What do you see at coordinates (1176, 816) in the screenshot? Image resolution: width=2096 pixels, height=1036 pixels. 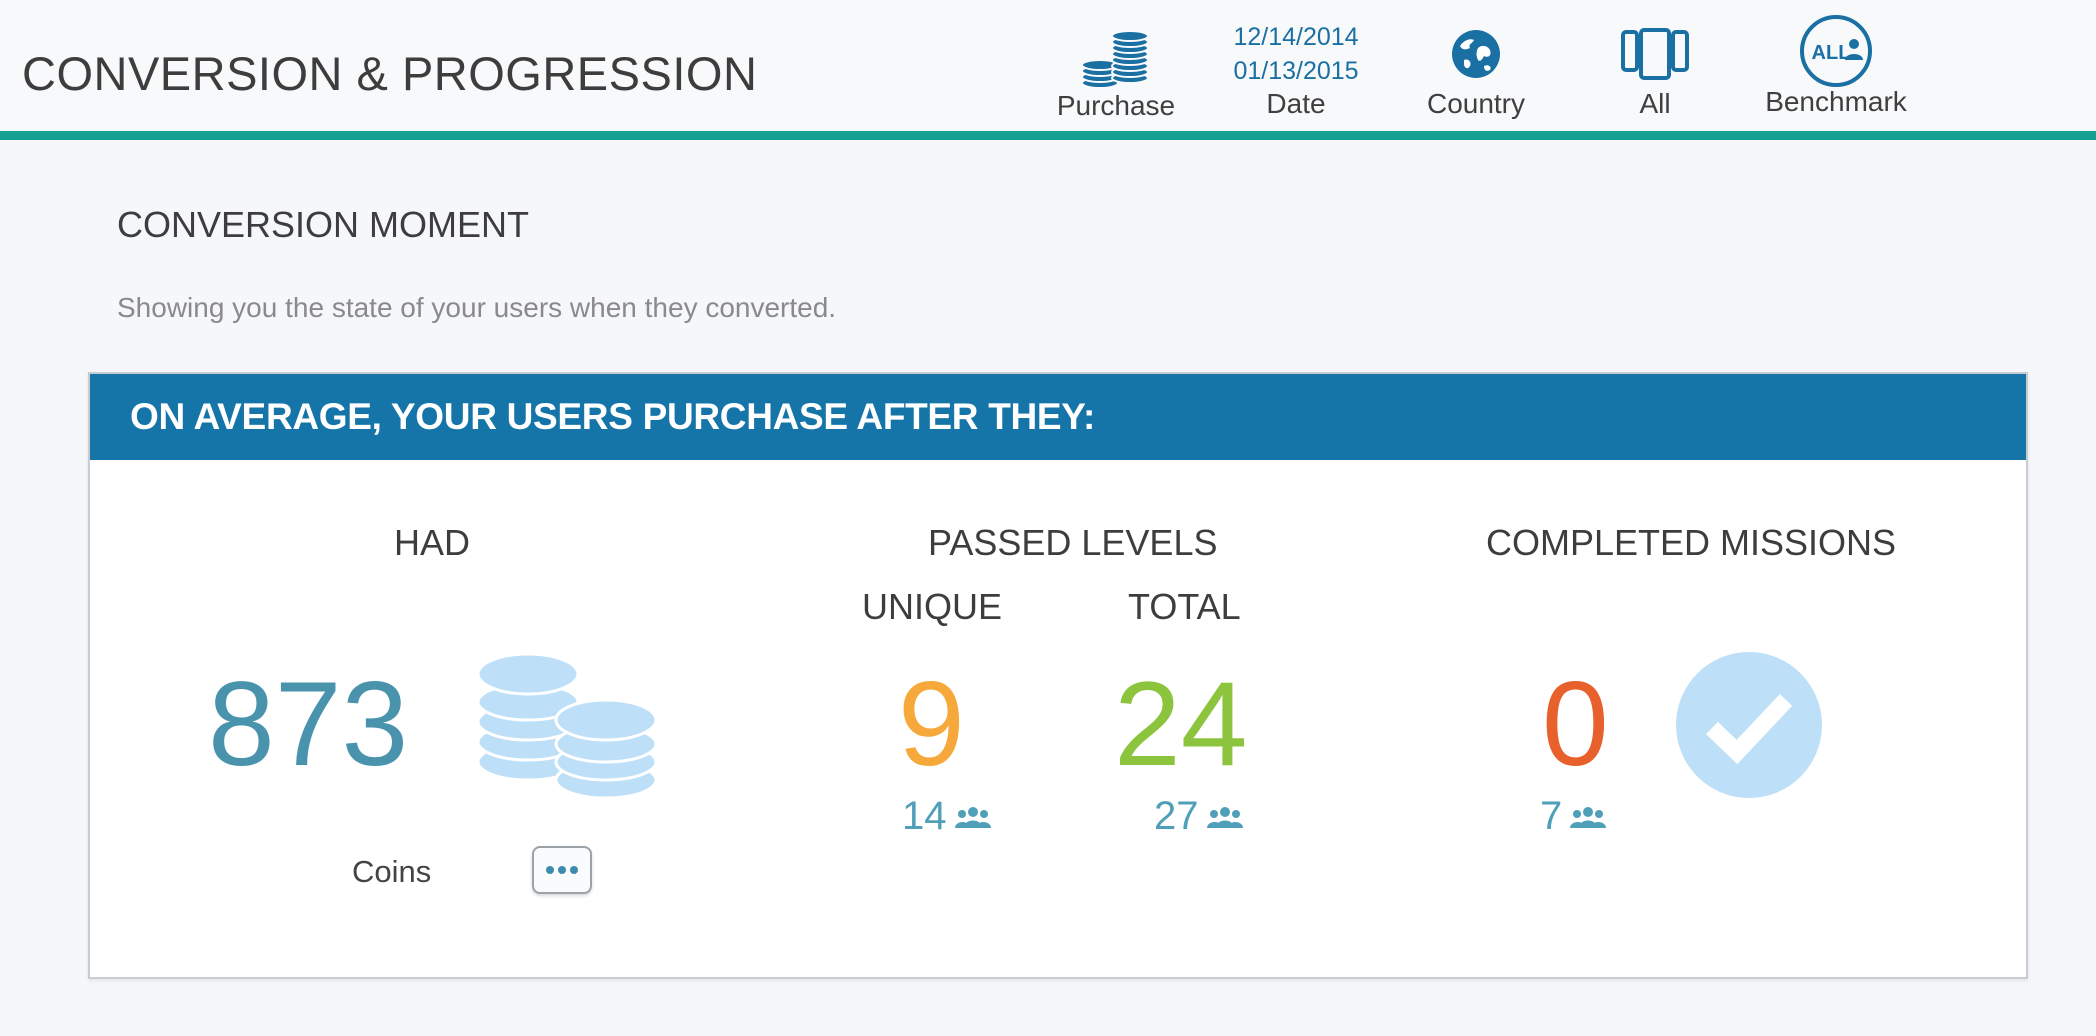 I see `total-users-value: 27` at bounding box center [1176, 816].